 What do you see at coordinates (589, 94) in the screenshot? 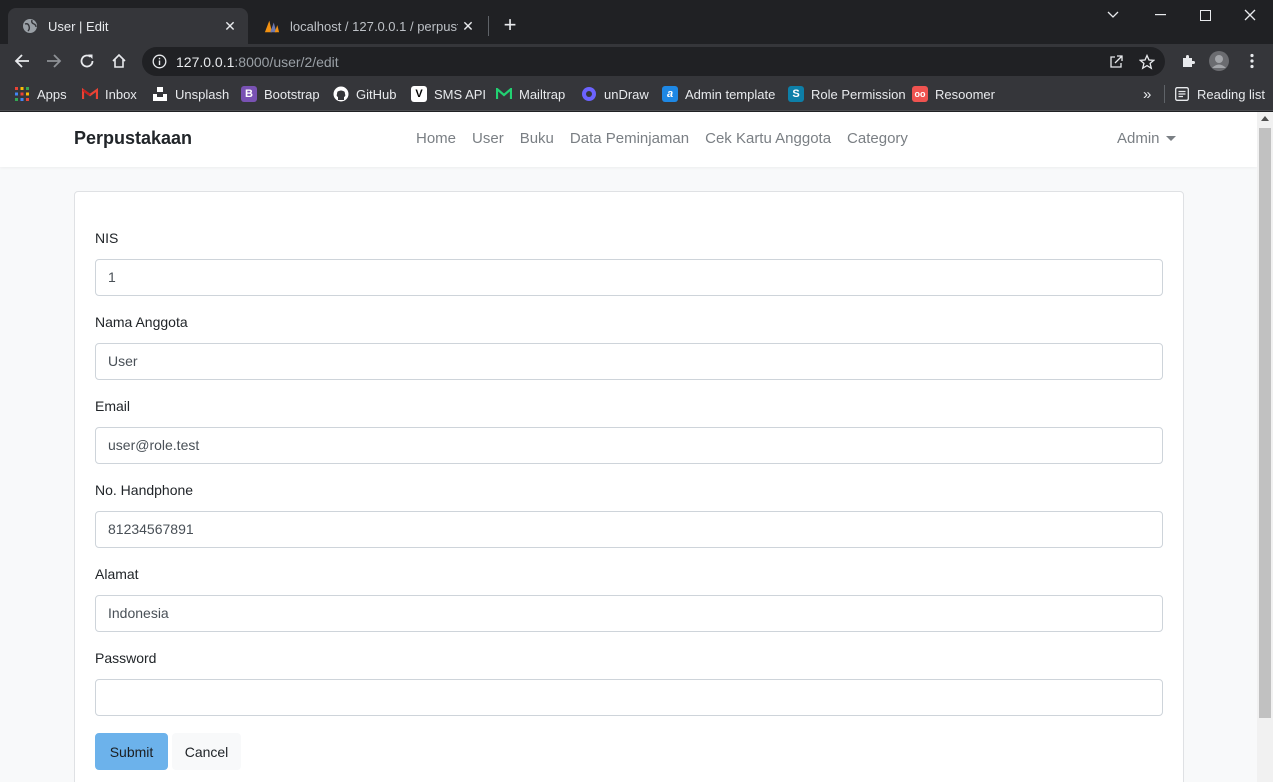
I see `undraw-icon` at bounding box center [589, 94].